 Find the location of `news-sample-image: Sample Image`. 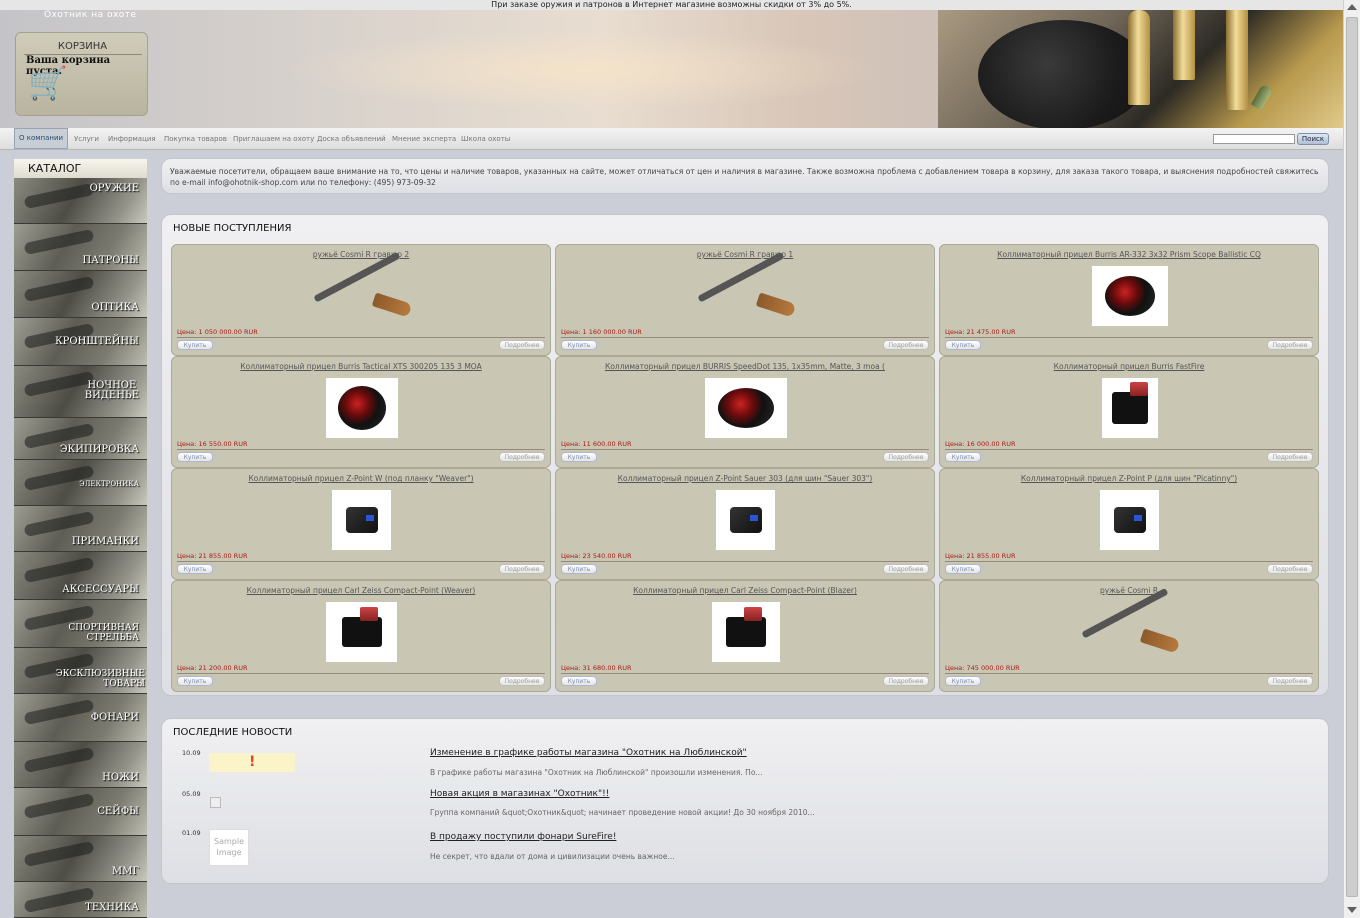

news-sample-image: Sample Image is located at coordinates (229, 847).